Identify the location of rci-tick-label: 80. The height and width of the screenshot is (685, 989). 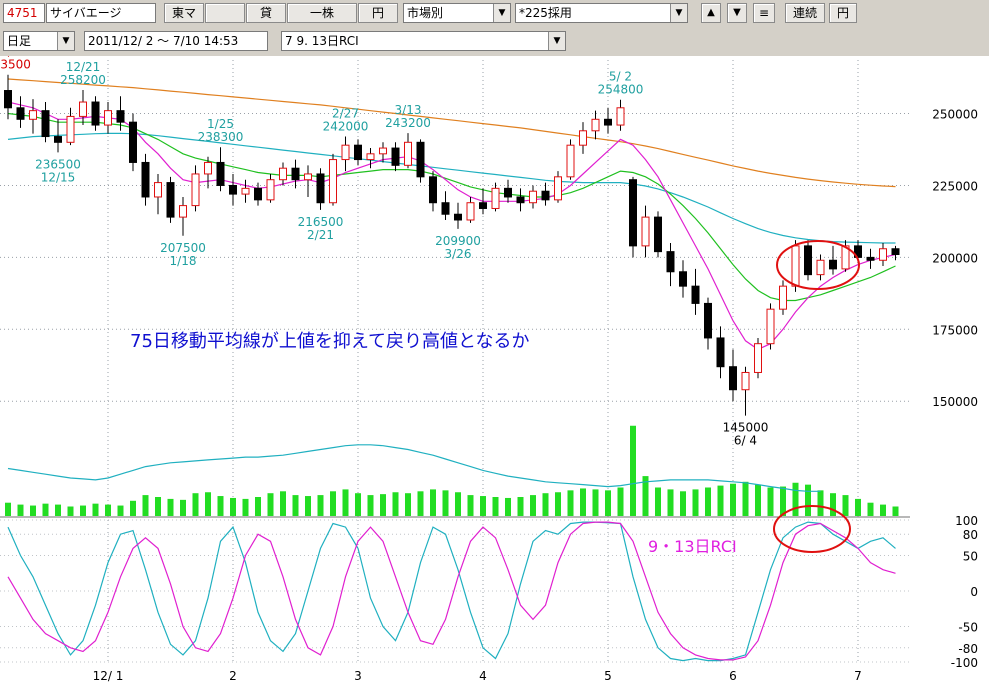
(970, 535).